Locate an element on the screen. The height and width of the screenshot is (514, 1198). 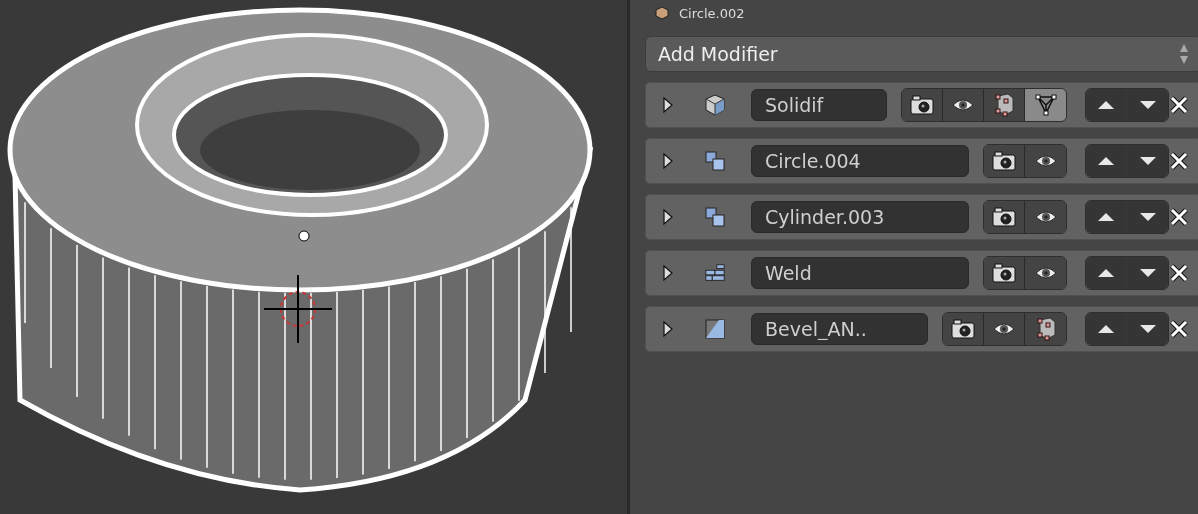
modifier-name-field: Weld is located at coordinates (860, 273).